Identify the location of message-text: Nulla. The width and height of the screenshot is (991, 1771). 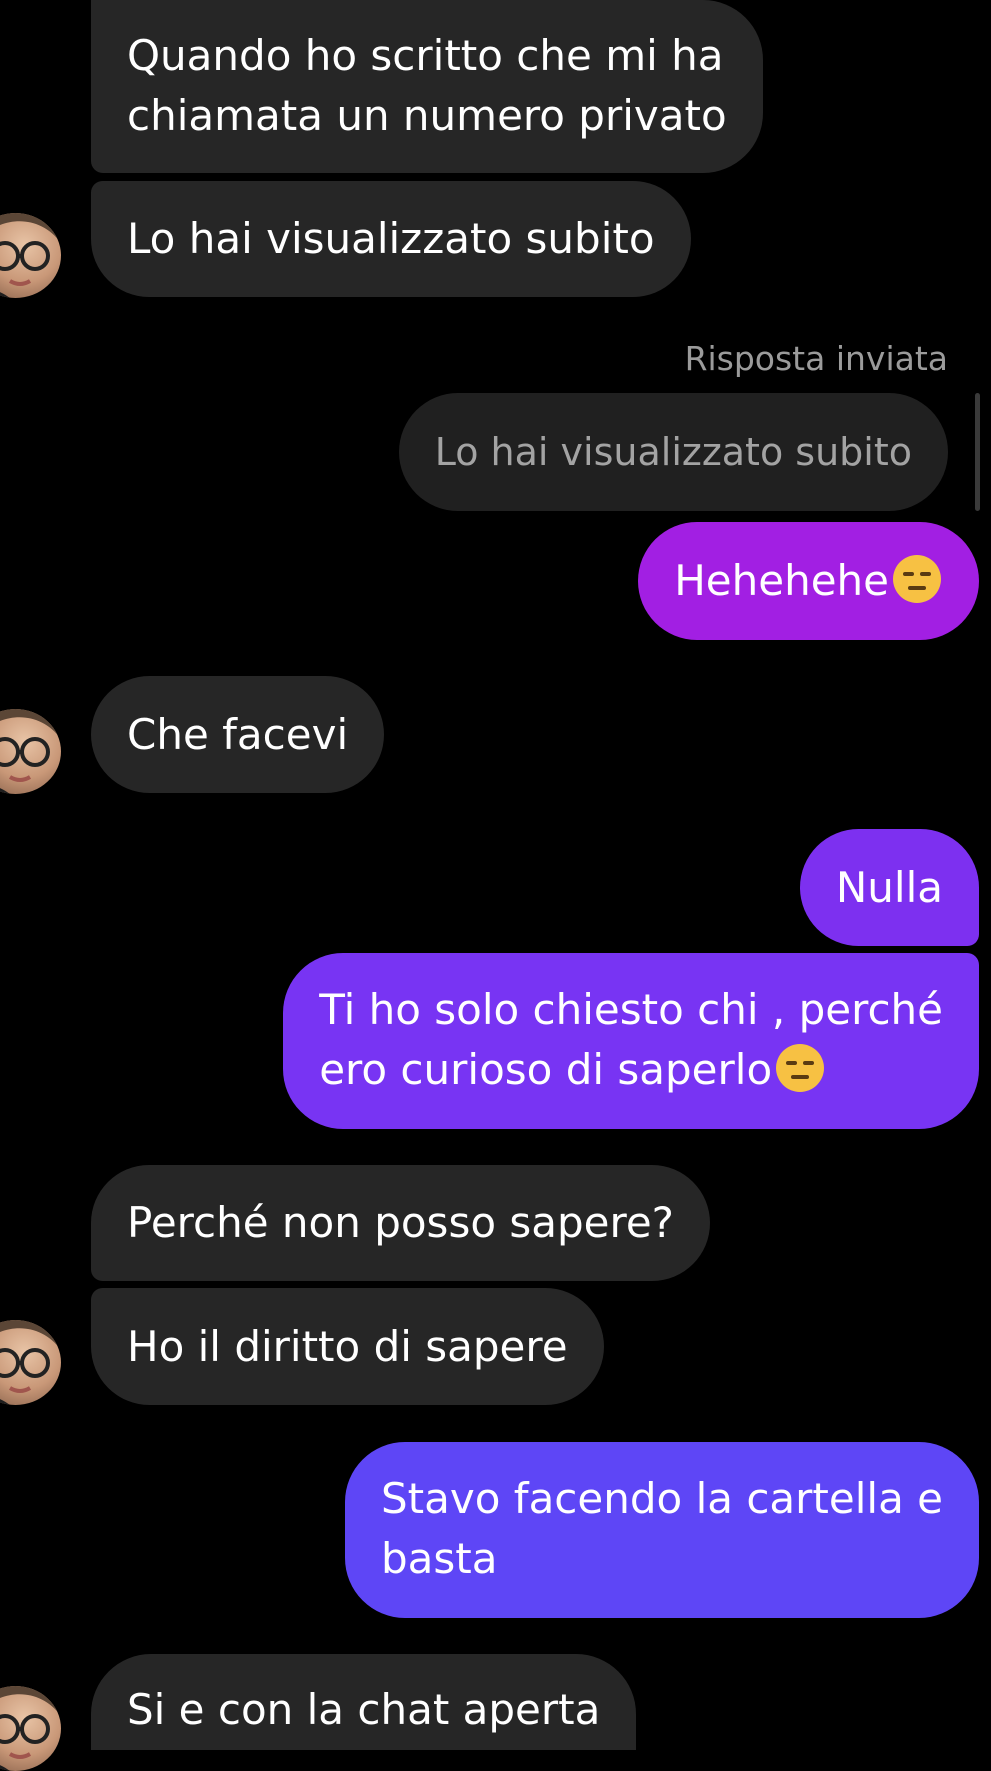
(889, 887).